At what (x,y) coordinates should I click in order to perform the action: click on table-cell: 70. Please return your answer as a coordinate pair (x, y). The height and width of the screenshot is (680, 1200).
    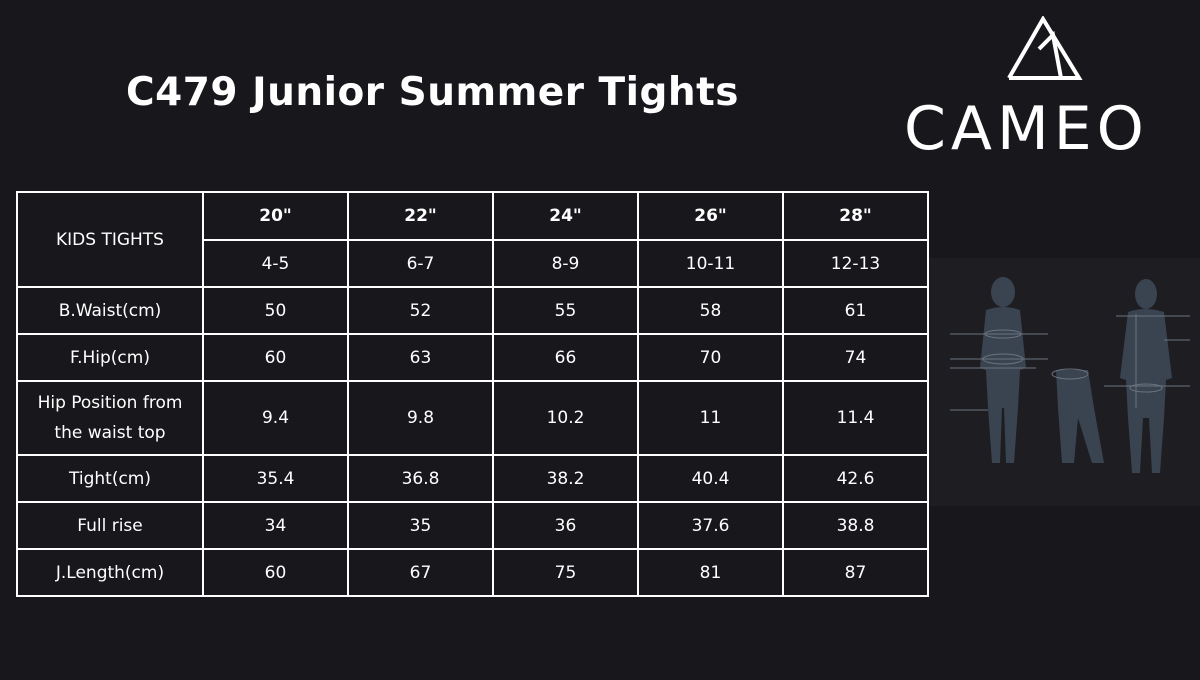
    Looking at the image, I should click on (710, 357).